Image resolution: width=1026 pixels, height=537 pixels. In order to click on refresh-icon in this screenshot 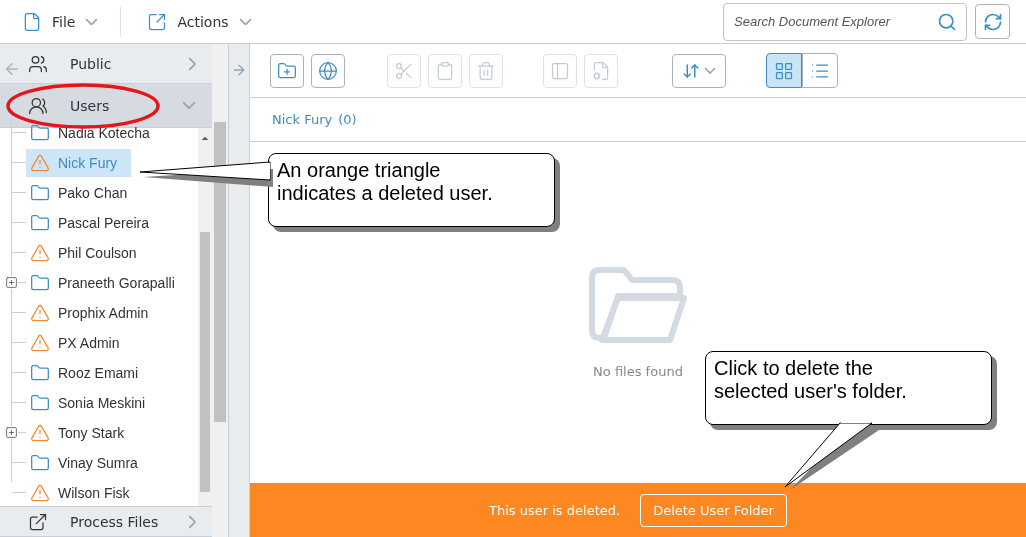, I will do `click(992, 21)`.